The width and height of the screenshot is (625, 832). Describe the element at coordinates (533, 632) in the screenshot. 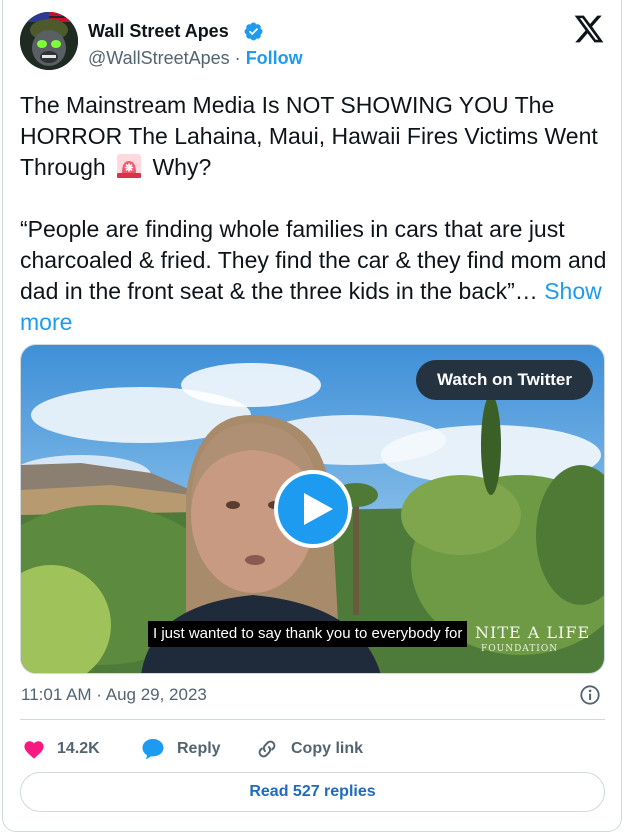

I see `watermark: NITE A LIFE` at that location.